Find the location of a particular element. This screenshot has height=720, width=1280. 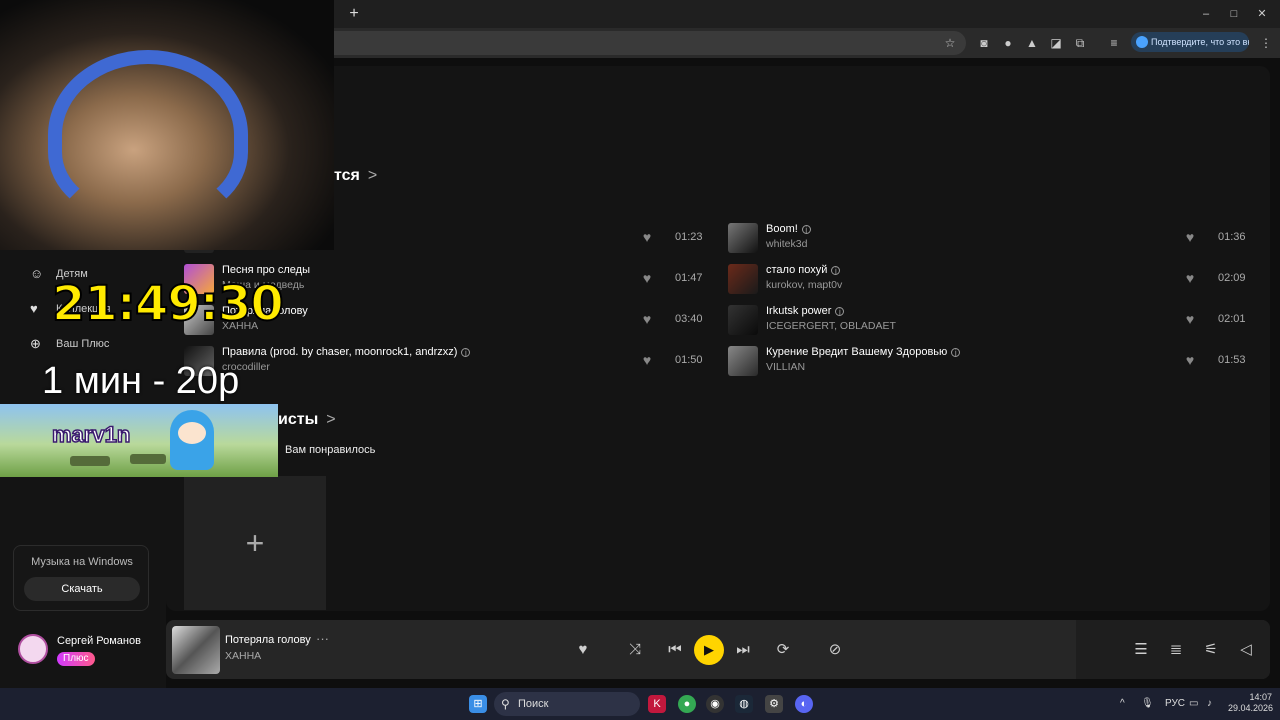

discord-icon: ◐ is located at coordinates (804, 704).